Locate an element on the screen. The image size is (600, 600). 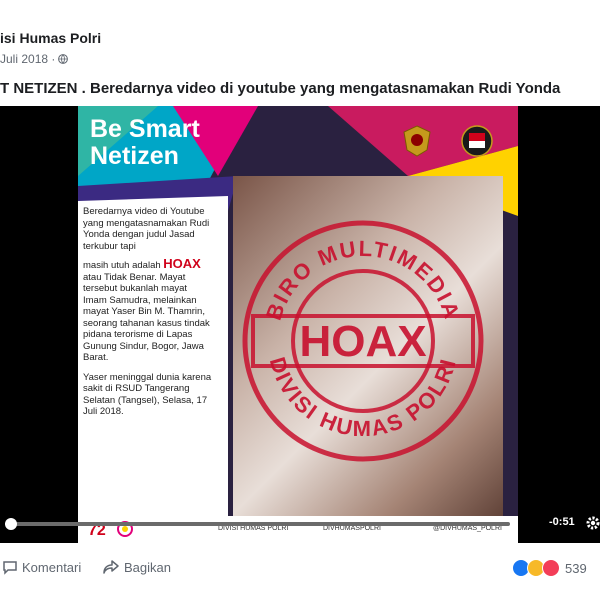
video-controls: -0:51 is located at coordinates (300, 526).